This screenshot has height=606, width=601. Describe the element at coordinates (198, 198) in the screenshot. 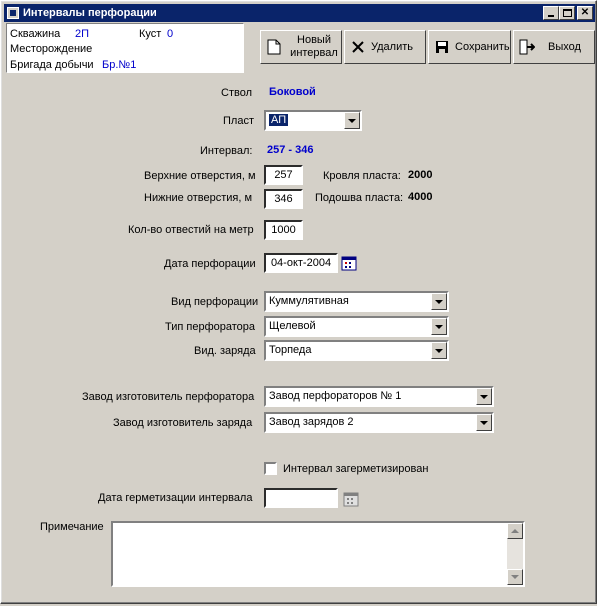

I see `lower-holes-label: Нижние отверстия, м` at that location.